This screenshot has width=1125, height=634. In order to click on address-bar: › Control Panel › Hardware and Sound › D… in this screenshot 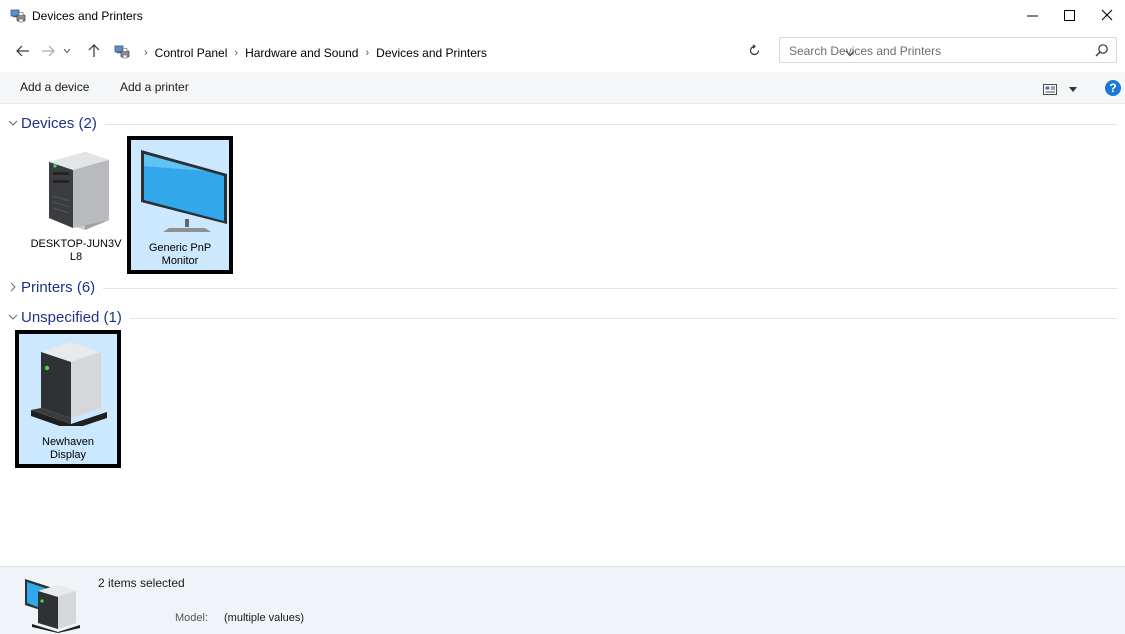, I will do `click(482, 52)`.